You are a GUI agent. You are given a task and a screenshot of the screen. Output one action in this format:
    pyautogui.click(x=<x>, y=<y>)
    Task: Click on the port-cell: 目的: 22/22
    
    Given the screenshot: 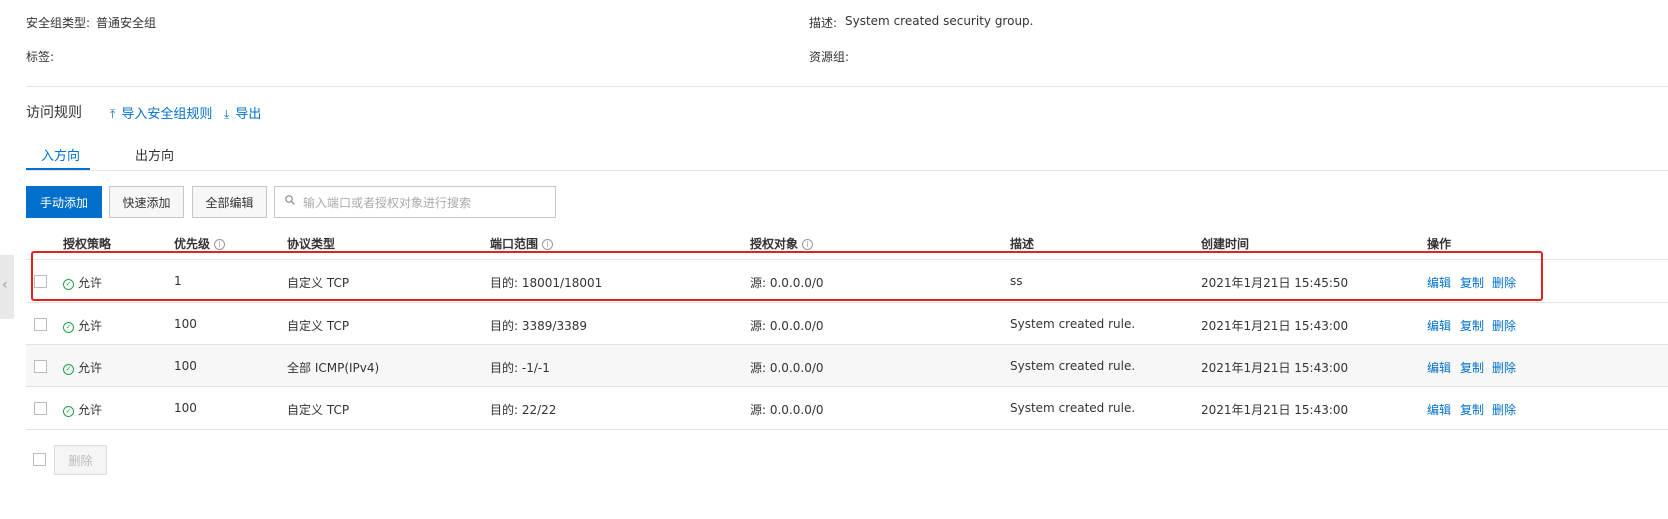 What is the action you would take?
    pyautogui.click(x=523, y=410)
    